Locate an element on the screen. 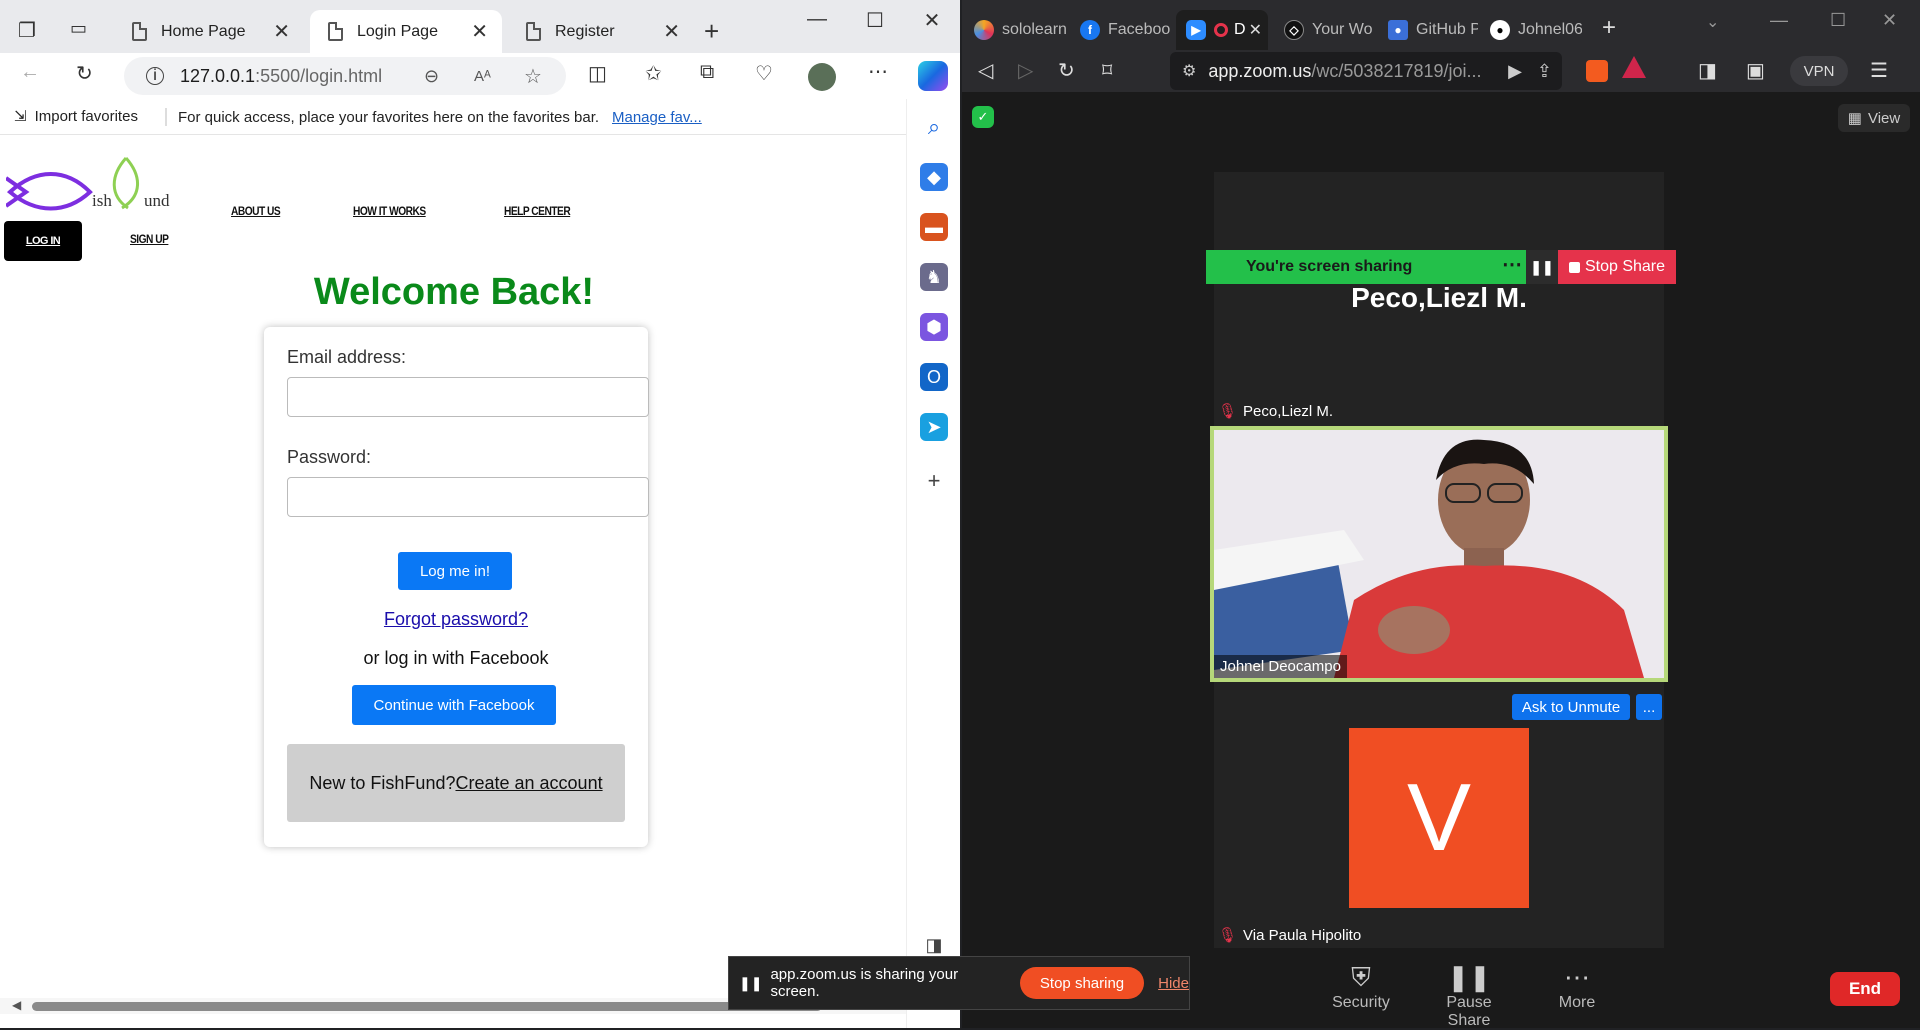 This screenshot has height=1030, width=1920. read-aloud-icon: Aᴬ is located at coordinates (482, 76).